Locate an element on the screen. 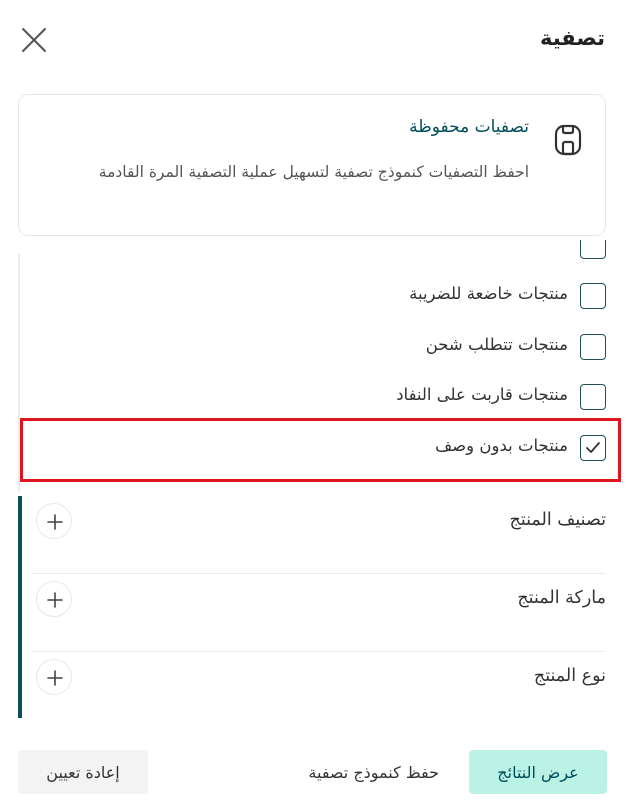 Image resolution: width=629 pixels, height=806 pixels. save-as-template-button: حفظ كنموذج تصفية is located at coordinates (373, 772).